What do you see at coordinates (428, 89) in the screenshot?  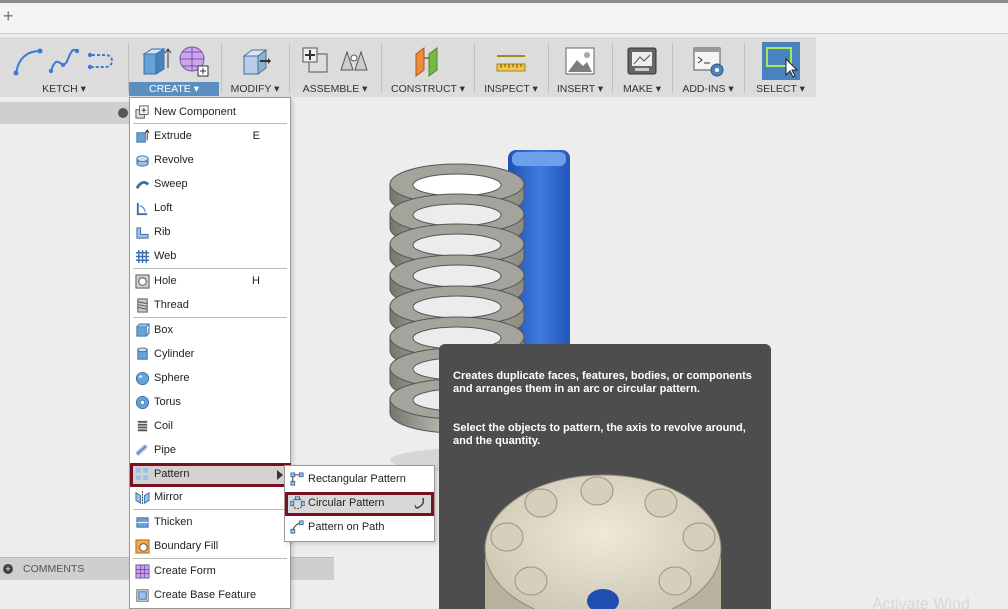 I see `construct-label: CONSTRUCT ▾` at bounding box center [428, 89].